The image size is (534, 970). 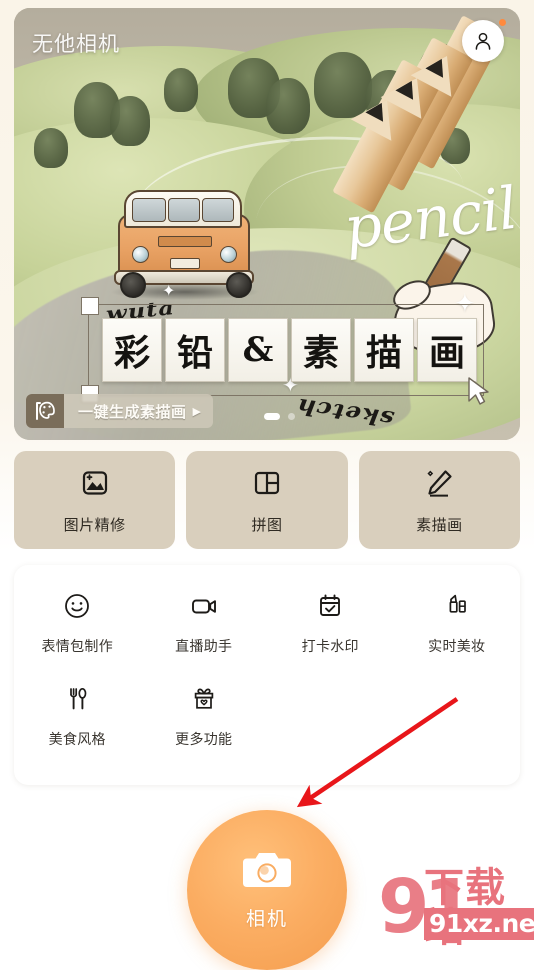 I want to click on card-sketch: 素描画, so click(x=439, y=500).